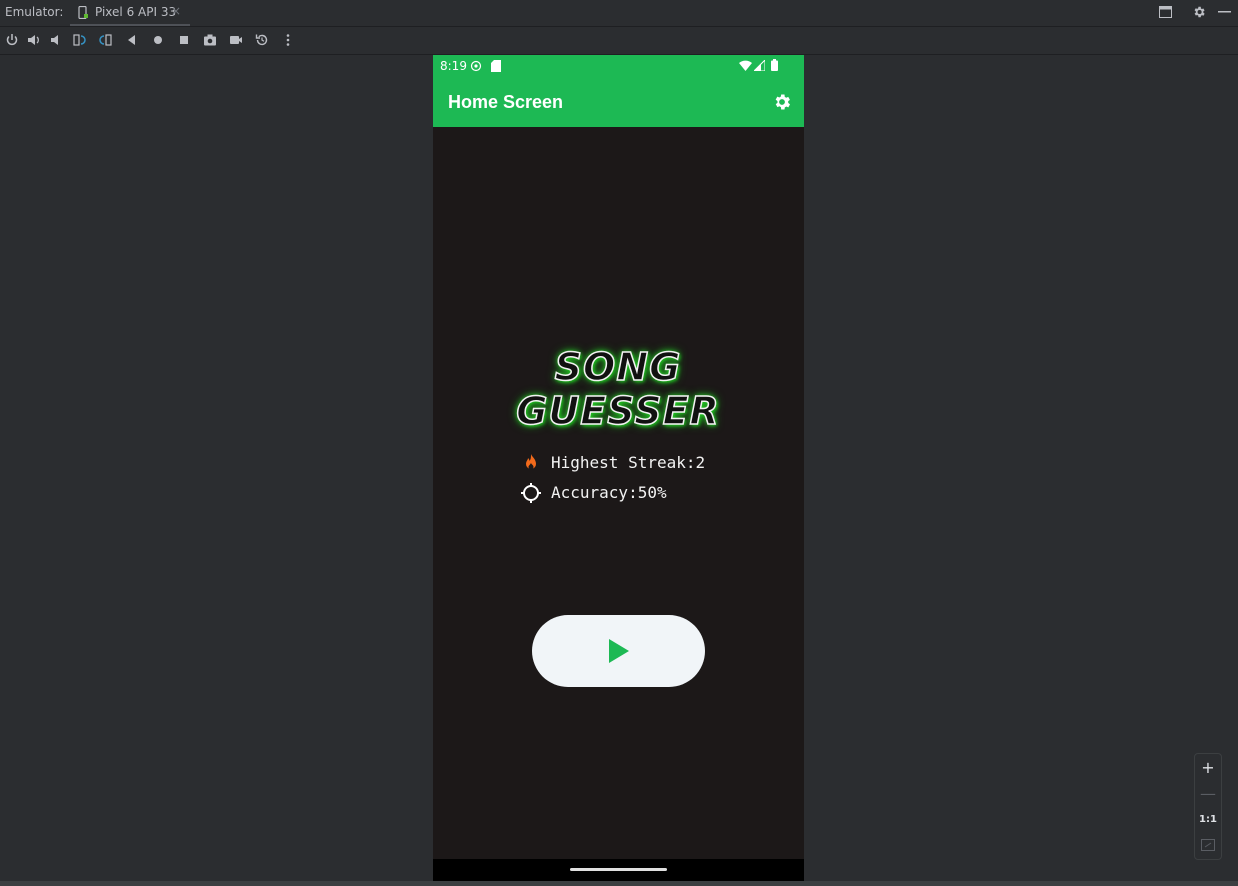 Image resolution: width=1238 pixels, height=886 pixels. Describe the element at coordinates (476, 66) in the screenshot. I see `sync-settings-icon` at that location.